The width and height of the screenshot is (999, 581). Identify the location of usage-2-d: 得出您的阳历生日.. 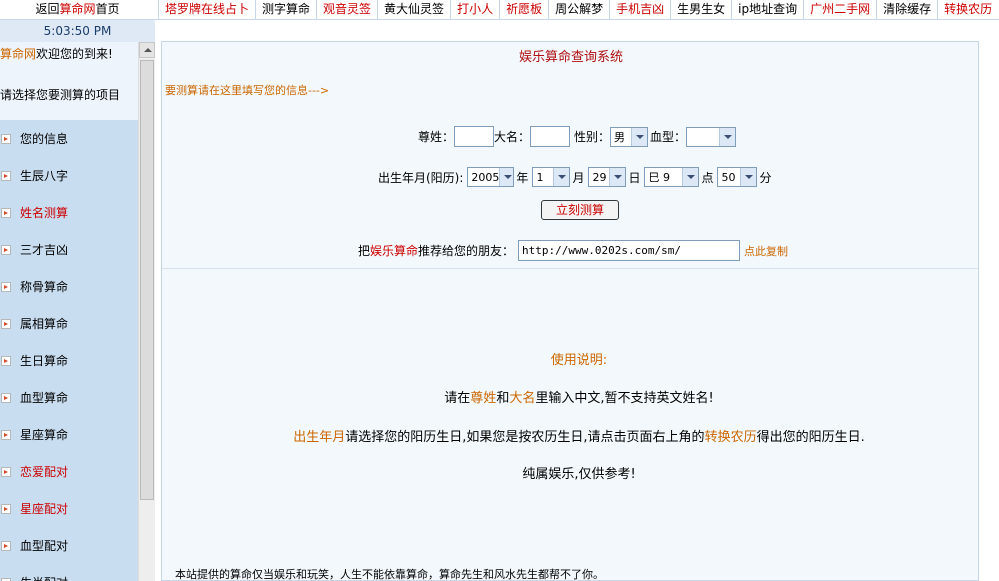
(810, 437).